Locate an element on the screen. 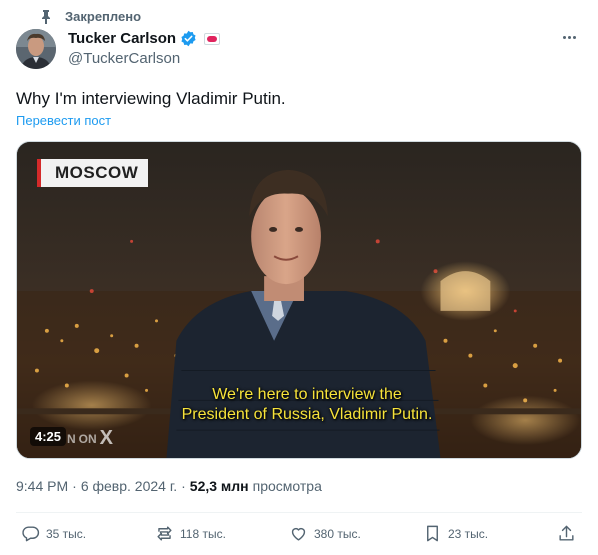  repost-icon is located at coordinates (164, 533).